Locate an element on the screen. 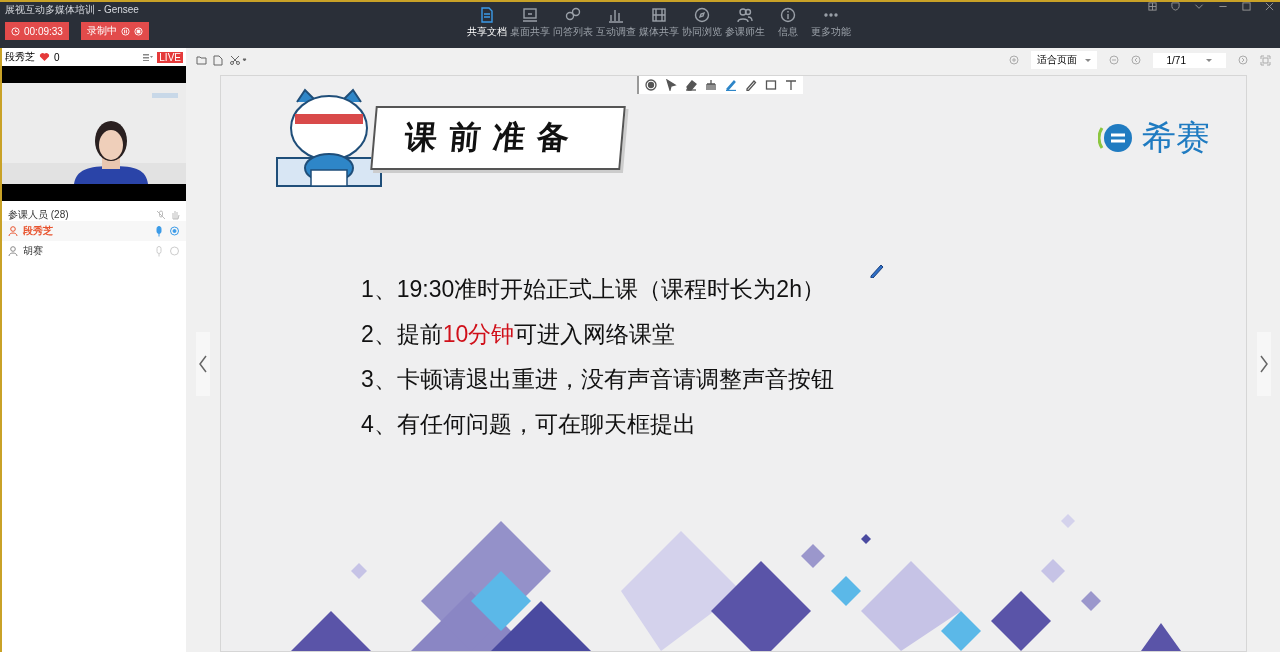 This screenshot has width=1280, height=652. toolbar-tab: 互动调查 is located at coordinates (615, 27).